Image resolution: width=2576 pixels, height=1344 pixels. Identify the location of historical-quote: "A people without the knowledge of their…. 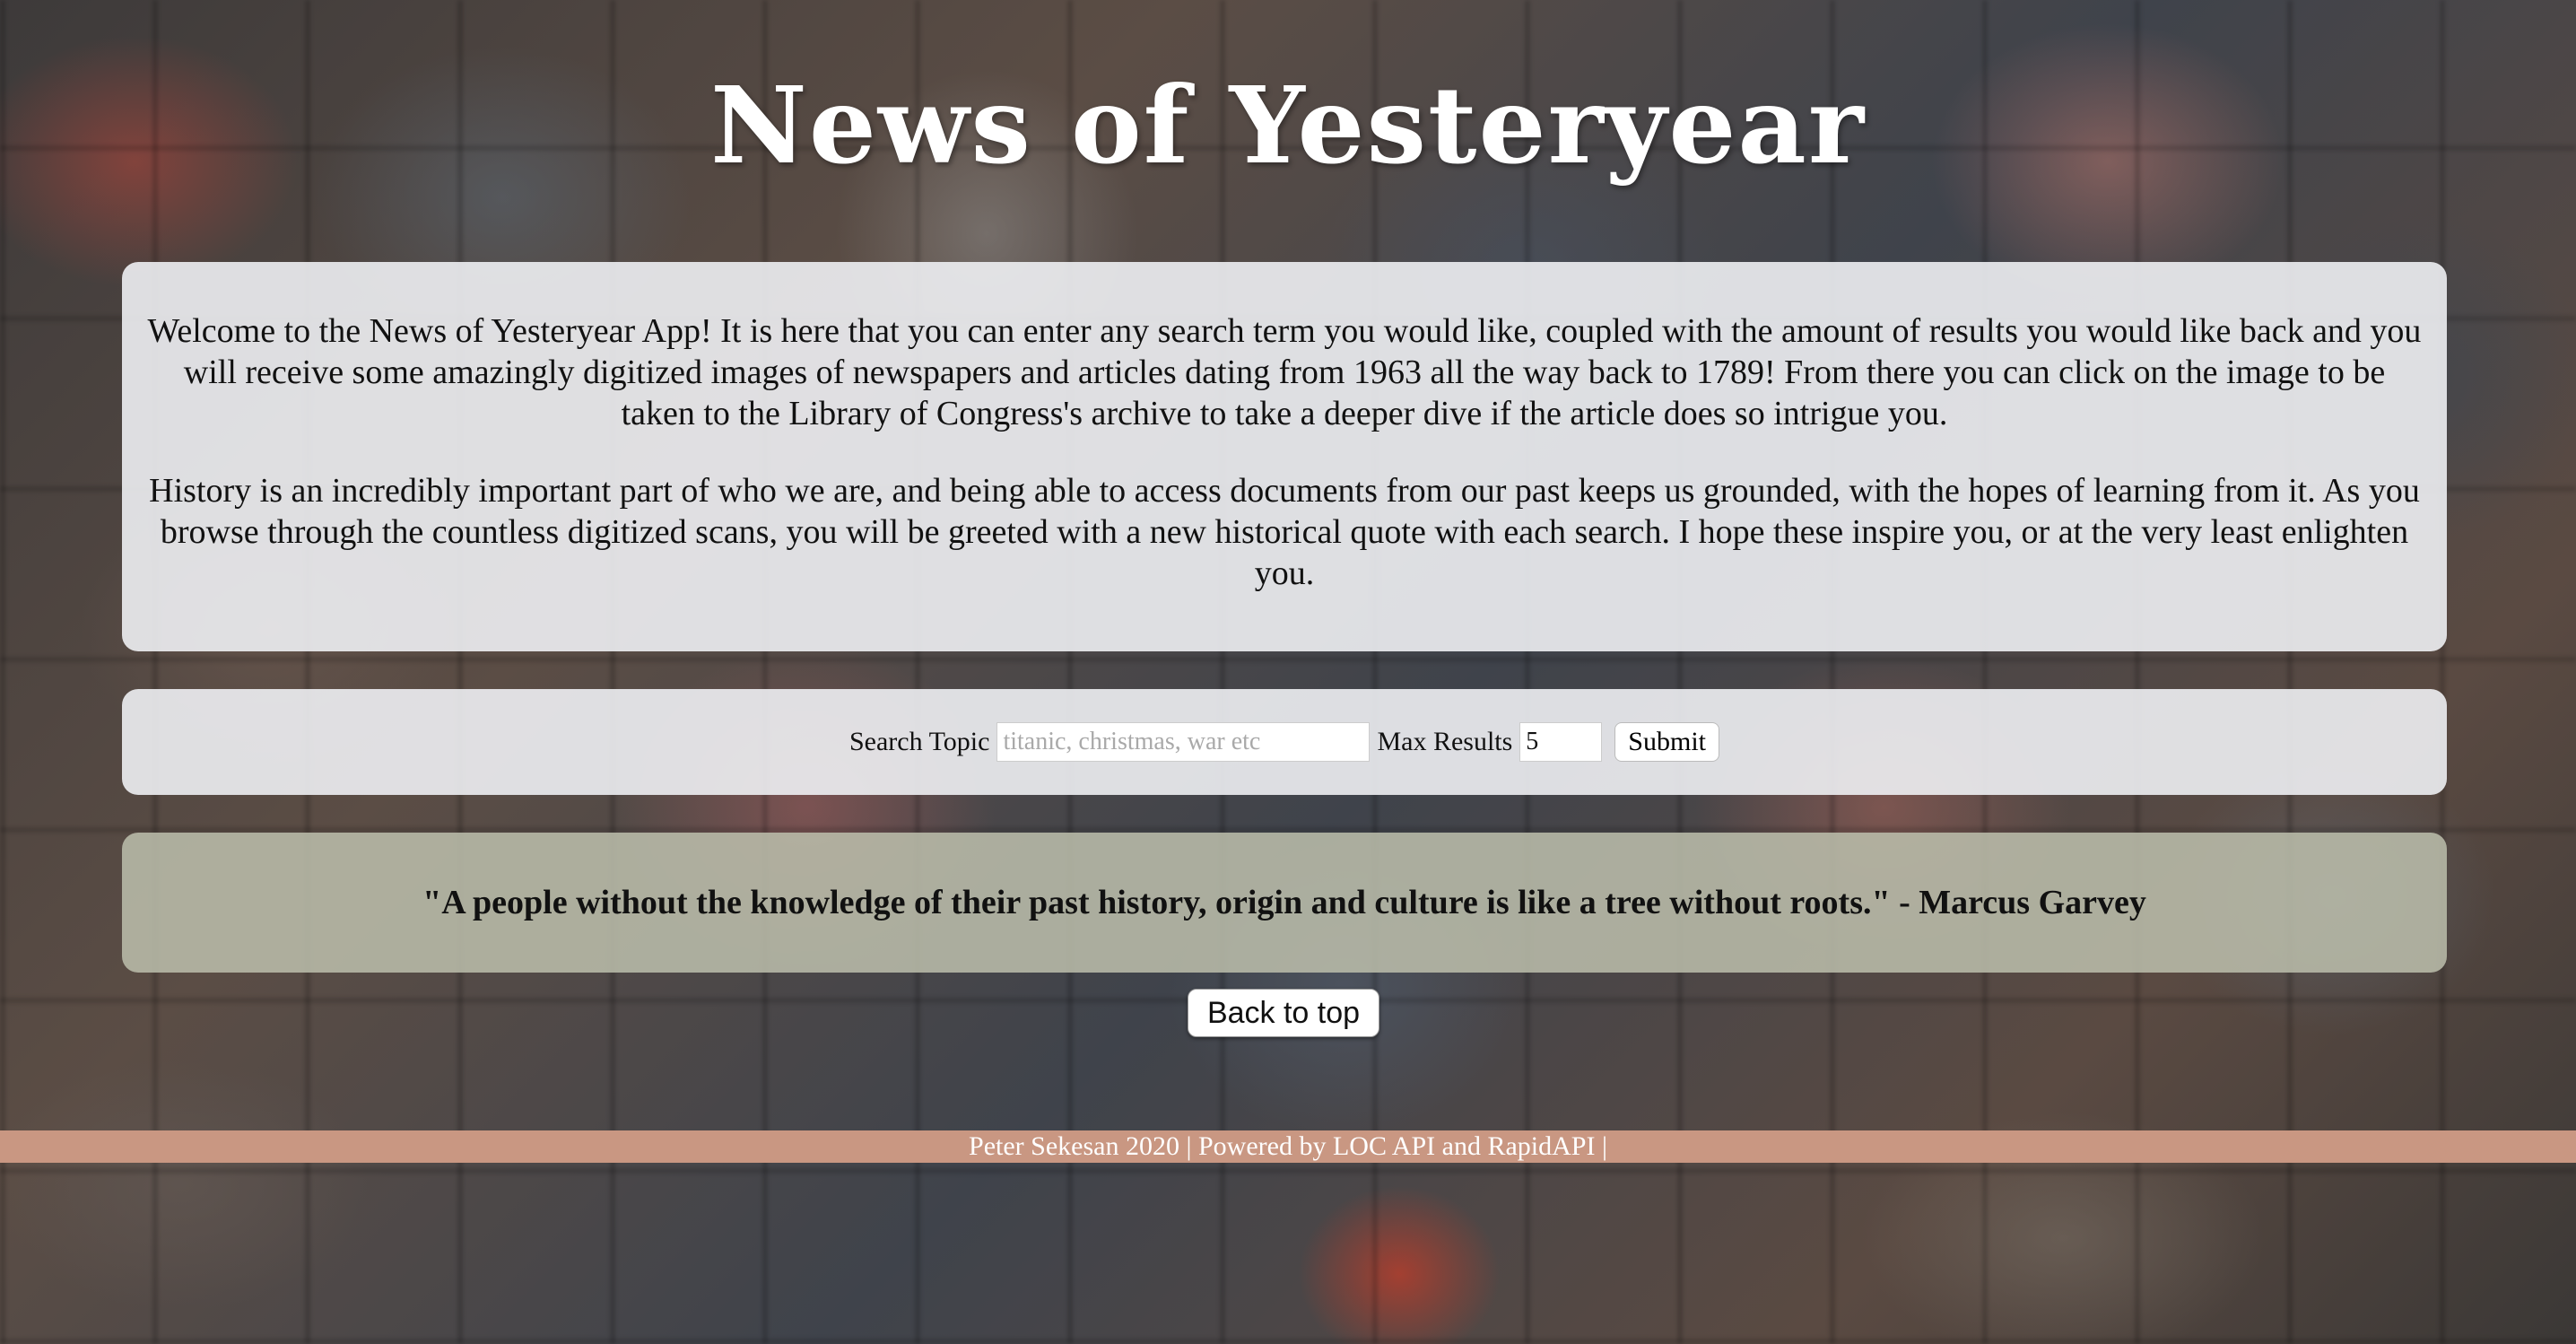
(1284, 902).